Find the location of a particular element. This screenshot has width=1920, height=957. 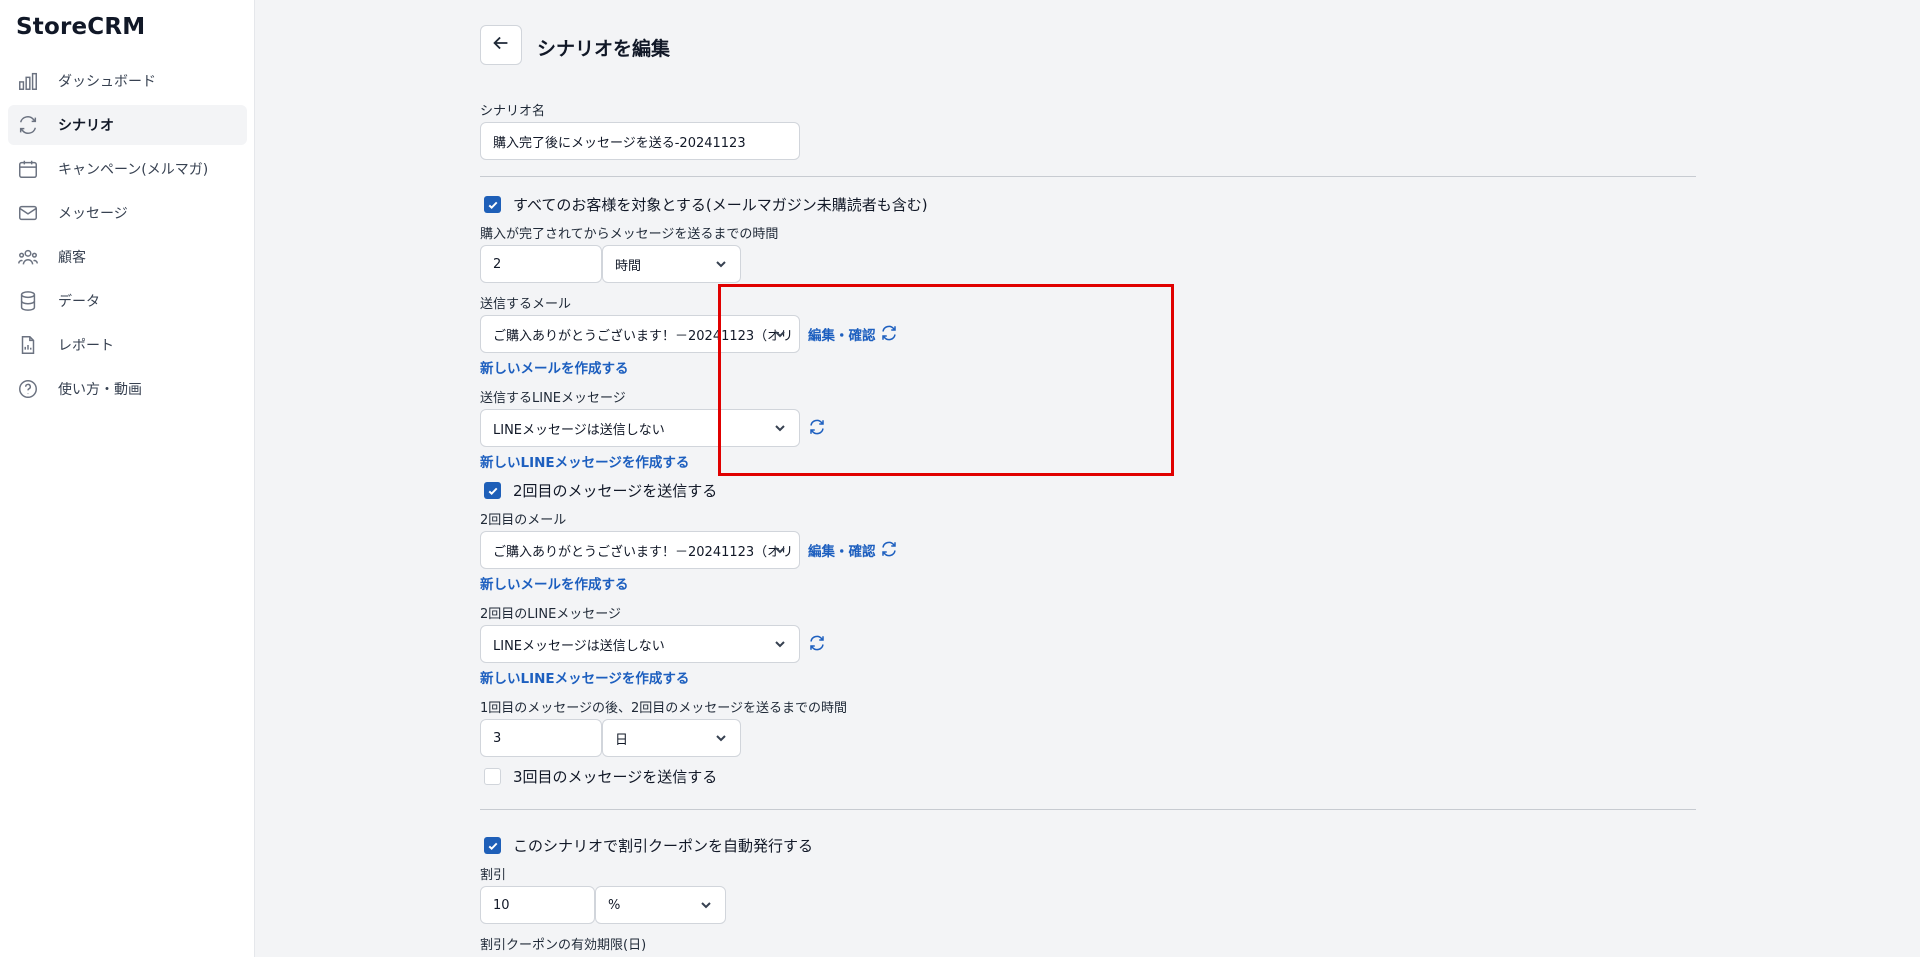

refresh-cycle-icon is located at coordinates (28, 125).